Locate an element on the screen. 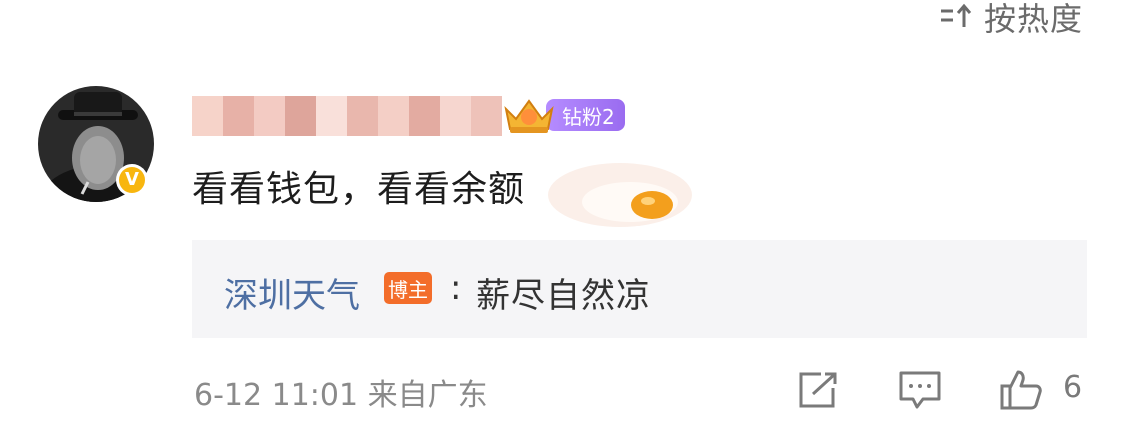 The width and height of the screenshot is (1125, 438). comment-button is located at coordinates (920, 390).